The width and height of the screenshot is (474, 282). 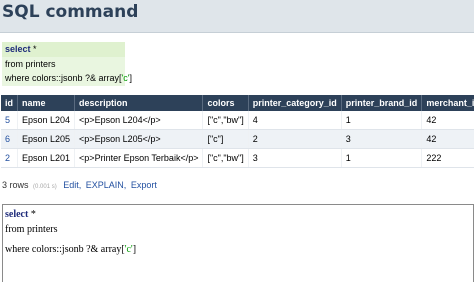 I want to click on editor-line-3: where colors::jsonb ?& array['c'], so click(x=238, y=250).